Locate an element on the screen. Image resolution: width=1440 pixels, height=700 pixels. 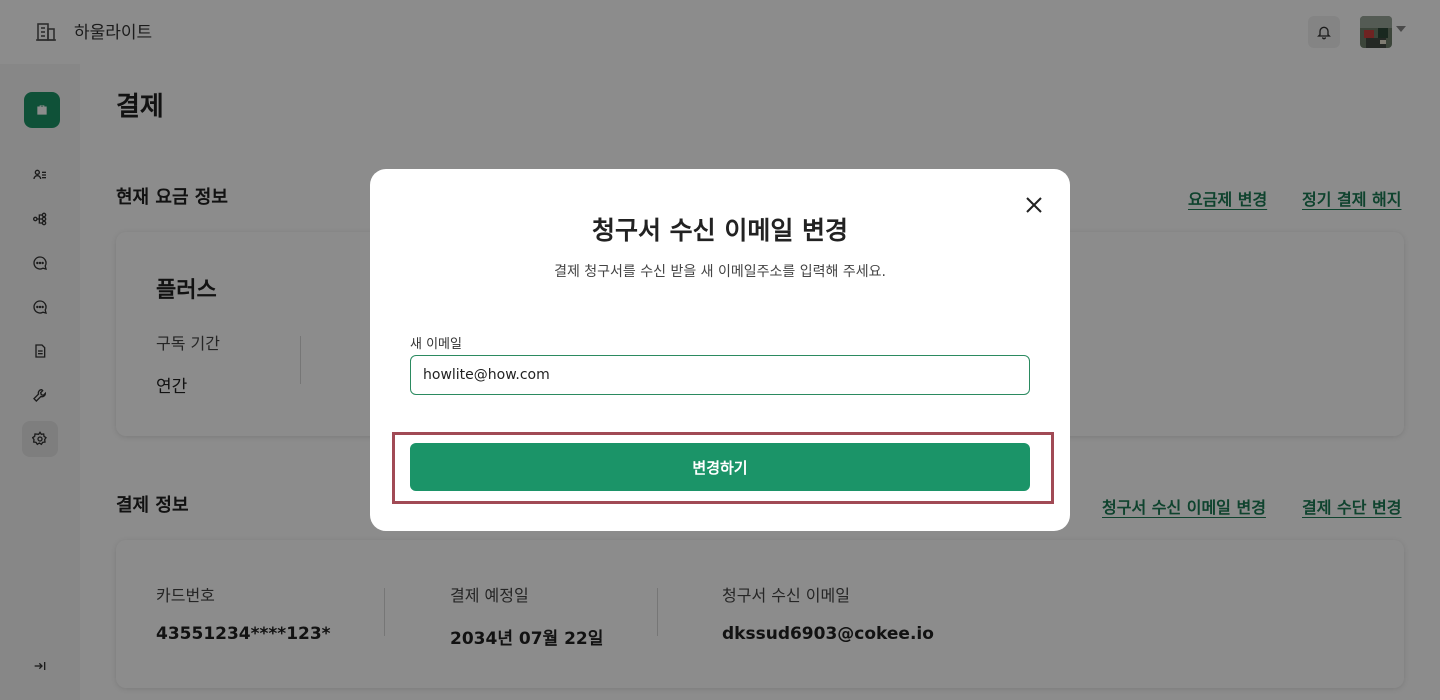
modal-title: 청구서 수신 이메일 변경 is located at coordinates (720, 230).